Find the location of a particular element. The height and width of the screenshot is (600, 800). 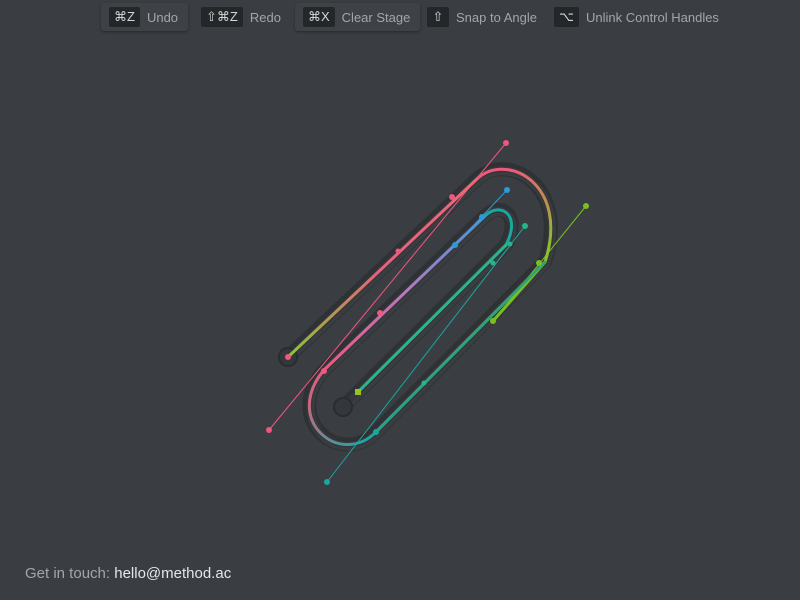

contact-email-link: hello@method.ac is located at coordinates (172, 573).